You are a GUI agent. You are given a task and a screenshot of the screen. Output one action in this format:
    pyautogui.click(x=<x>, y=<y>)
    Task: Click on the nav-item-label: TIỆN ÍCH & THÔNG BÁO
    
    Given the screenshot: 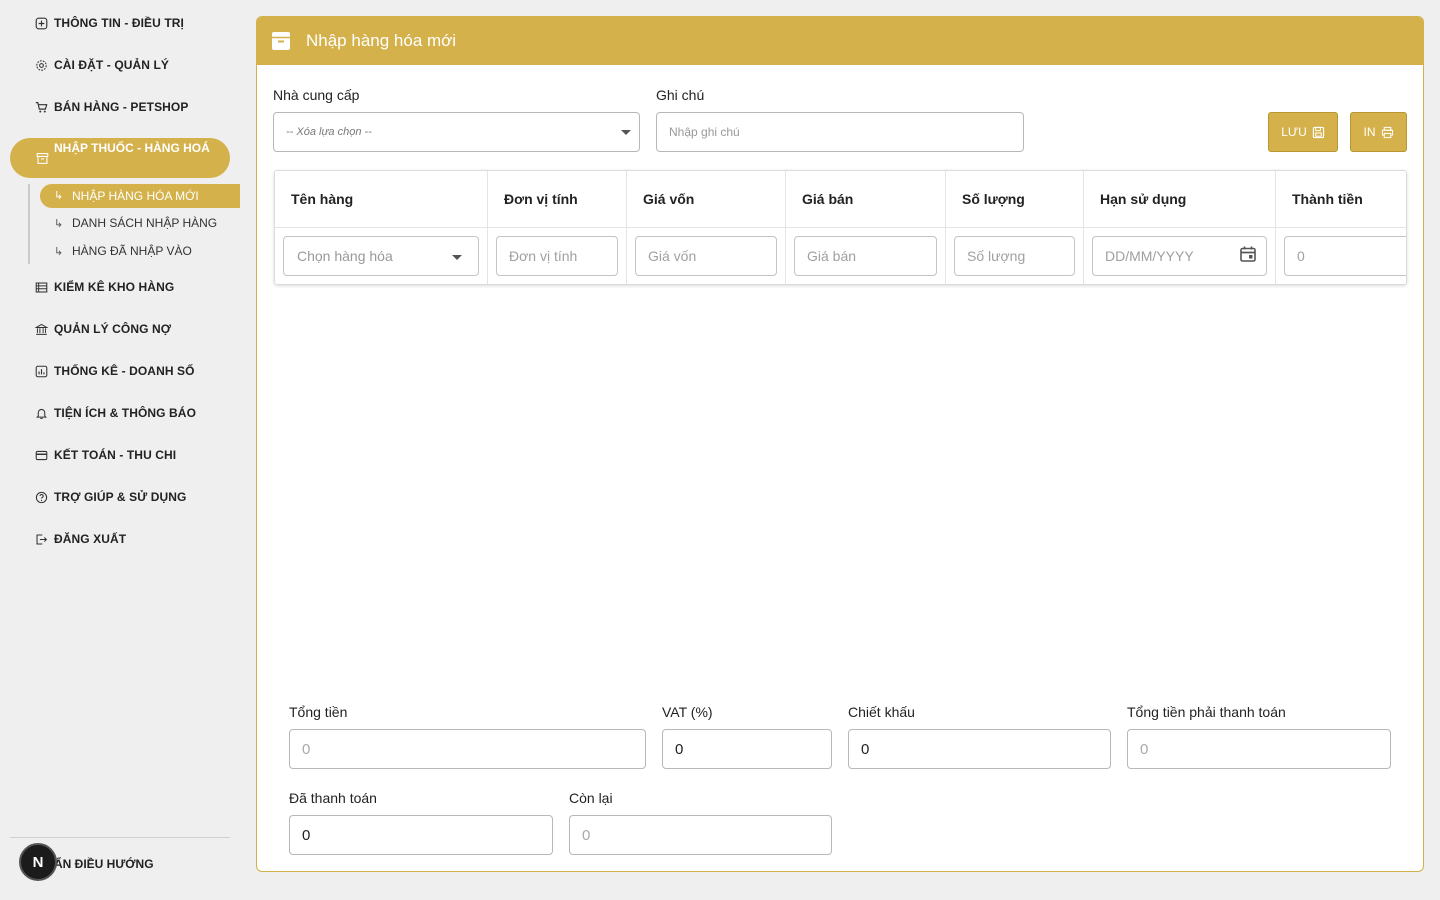 What is the action you would take?
    pyautogui.click(x=125, y=413)
    